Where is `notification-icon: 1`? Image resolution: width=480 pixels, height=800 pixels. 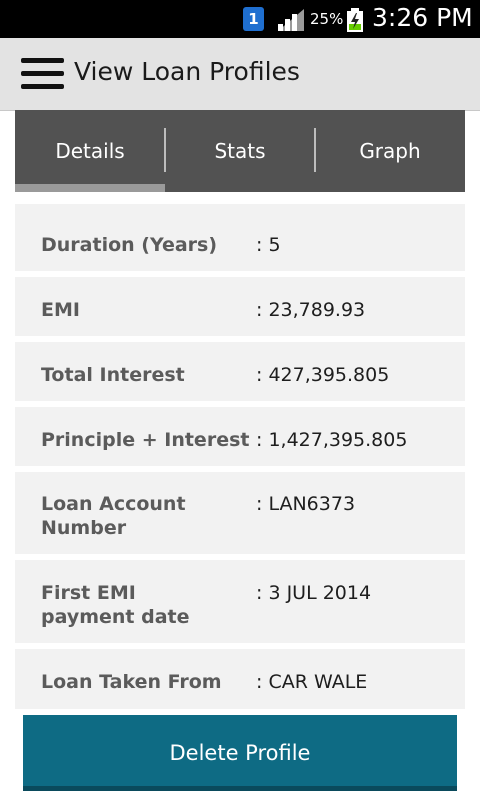
notification-icon: 1 is located at coordinates (253, 19).